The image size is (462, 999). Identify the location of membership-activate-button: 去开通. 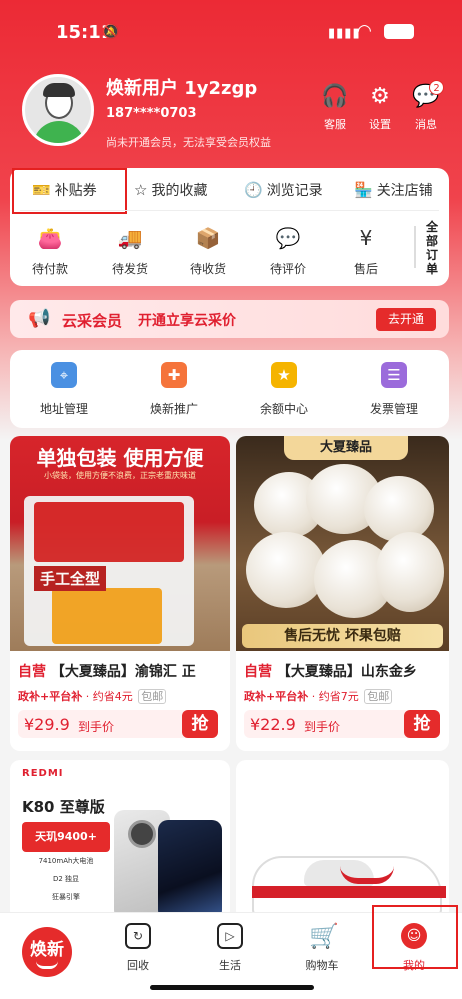
(406, 319).